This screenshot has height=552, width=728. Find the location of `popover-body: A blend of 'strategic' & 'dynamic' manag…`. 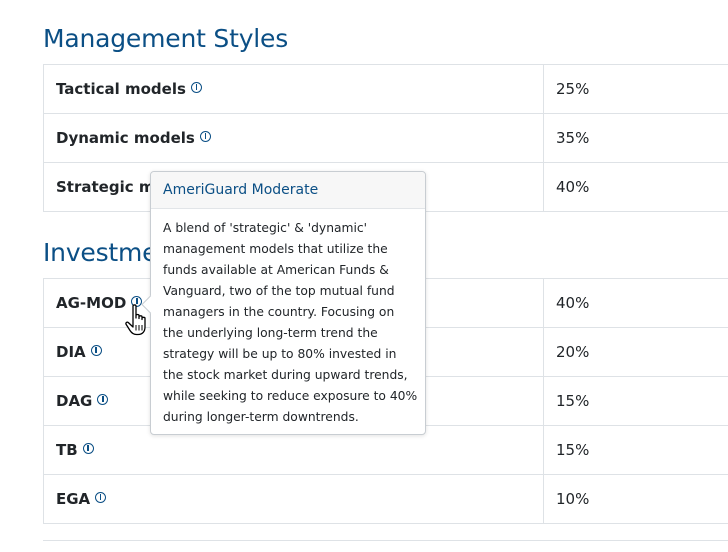

popover-body: A blend of 'strategic' & 'dynamic' manag… is located at coordinates (288, 318).